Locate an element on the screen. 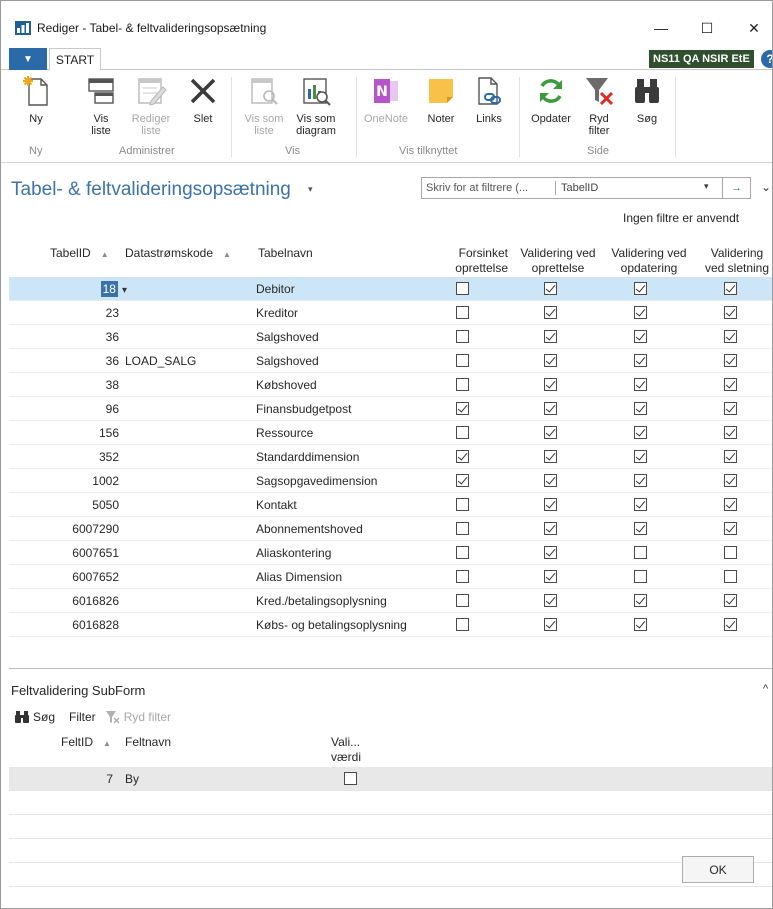 The height and width of the screenshot is (909, 773). subform-search-button: Søg is located at coordinates (44, 717).